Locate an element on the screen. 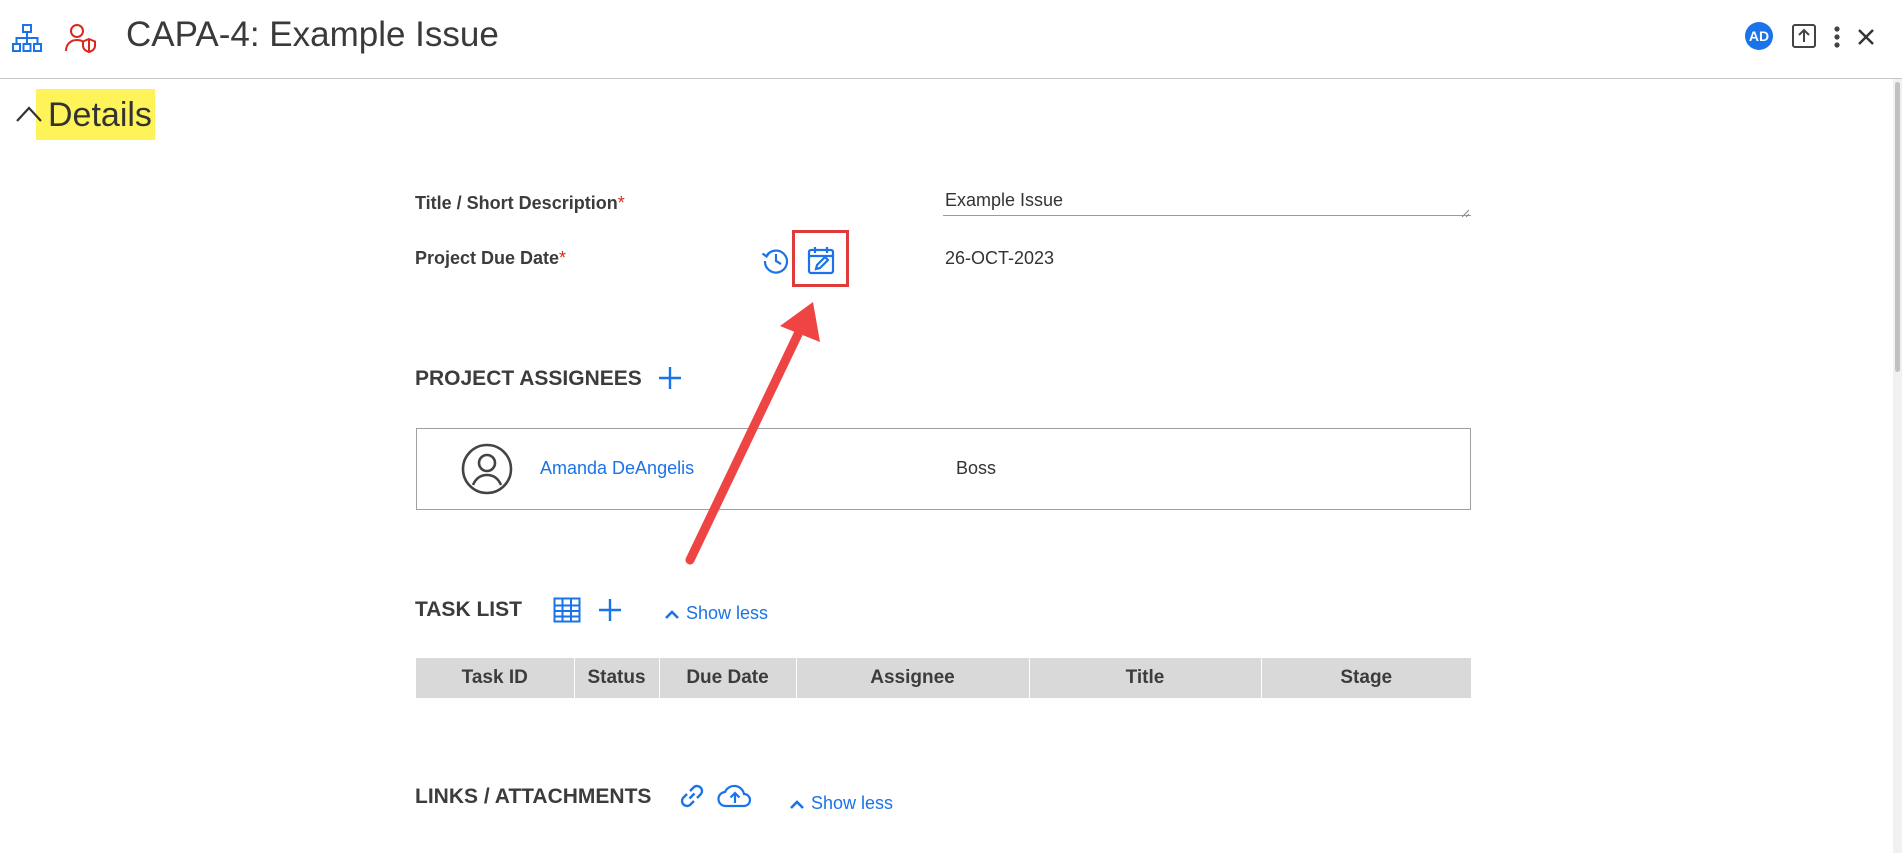 This screenshot has width=1902, height=853. column-header-task-id: Task ID is located at coordinates (495, 678).